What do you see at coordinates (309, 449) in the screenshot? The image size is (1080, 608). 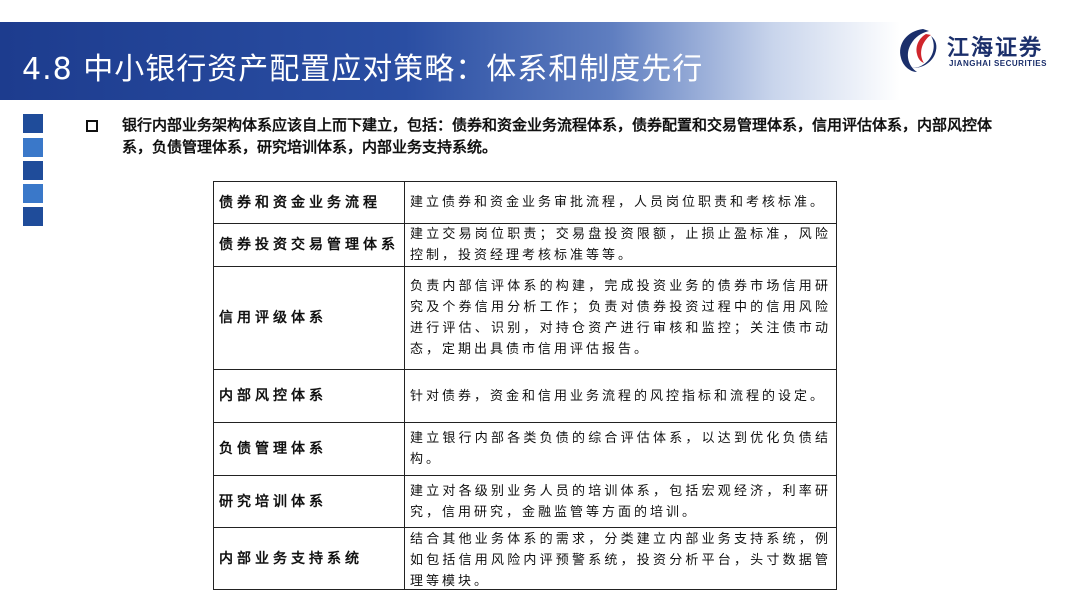 I see `system-name: 负债管理体系` at bounding box center [309, 449].